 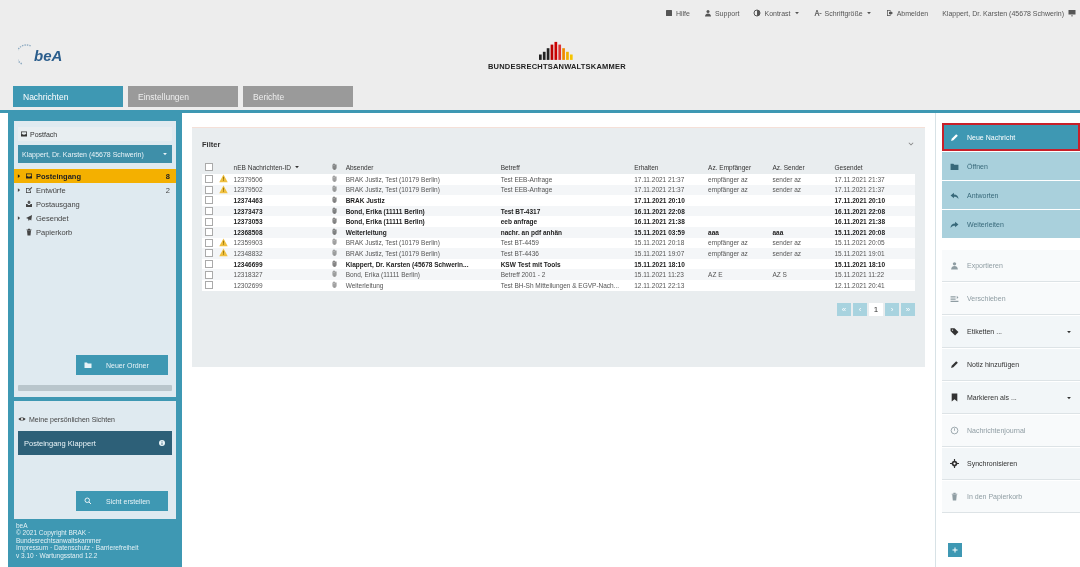 I want to click on reply-arrow-icon, so click(x=954, y=195).